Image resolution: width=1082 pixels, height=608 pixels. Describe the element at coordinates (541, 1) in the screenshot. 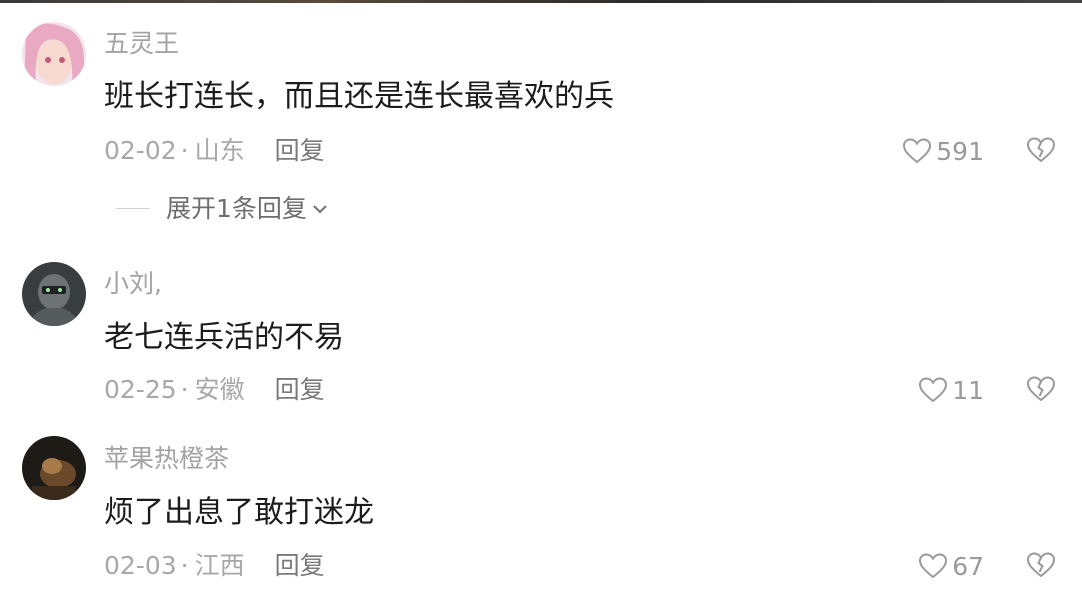

I see `top-video-edge` at that location.